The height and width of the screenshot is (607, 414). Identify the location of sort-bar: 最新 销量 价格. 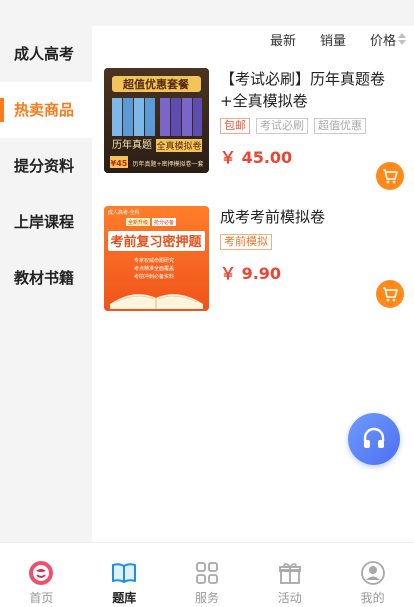
(326, 39).